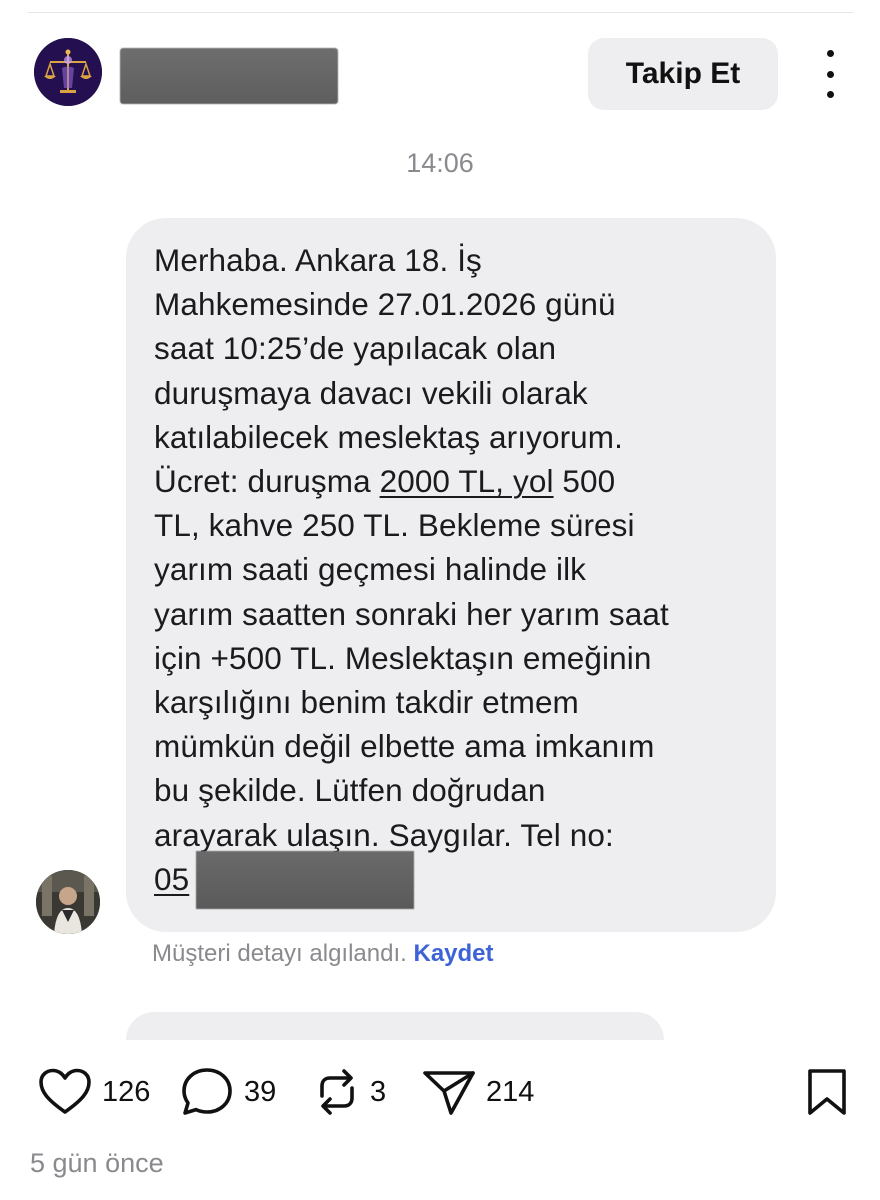 Image resolution: width=880 pixels, height=1200 pixels. Describe the element at coordinates (355, 348) in the screenshot. I see `message-line: saat 10:25’de yapılacak olan` at that location.